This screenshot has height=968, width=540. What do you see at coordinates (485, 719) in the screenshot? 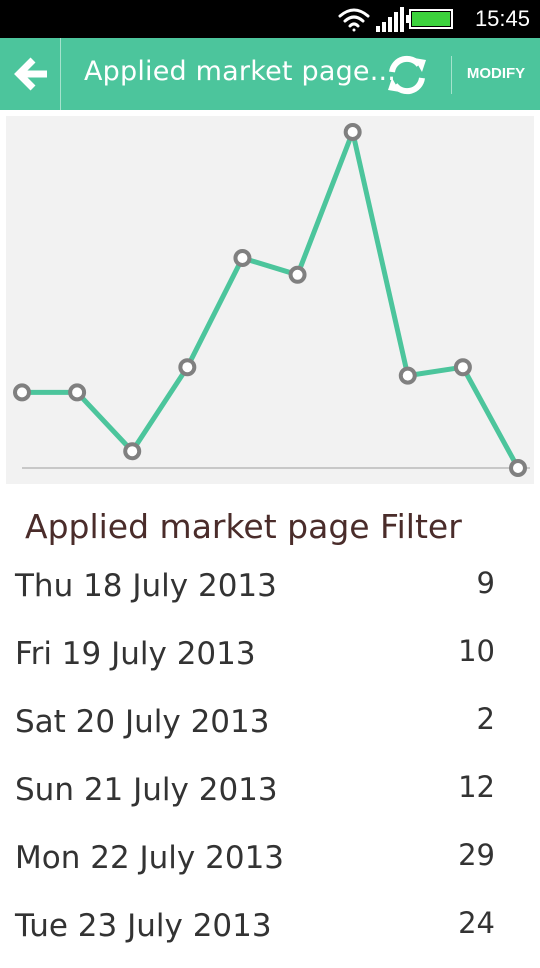
I see `list-item-count: 2` at bounding box center [485, 719].